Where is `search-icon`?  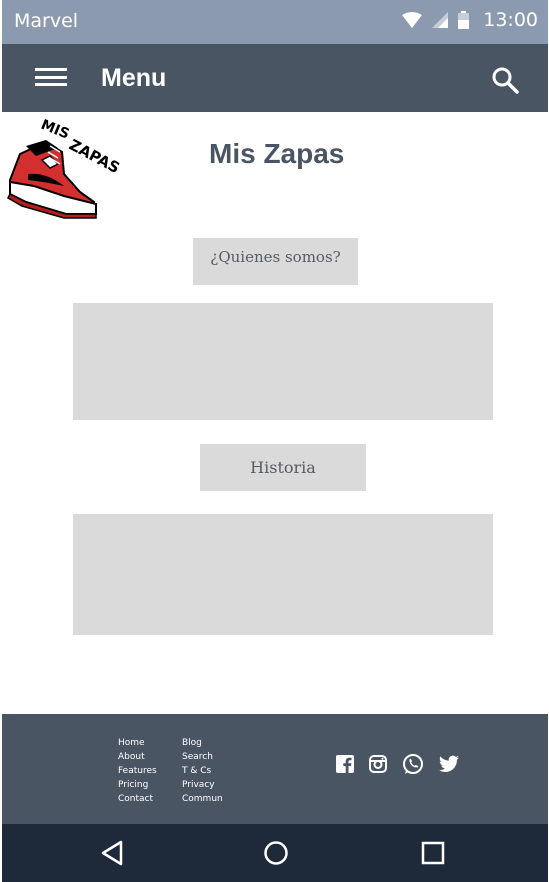
search-icon is located at coordinates (505, 80).